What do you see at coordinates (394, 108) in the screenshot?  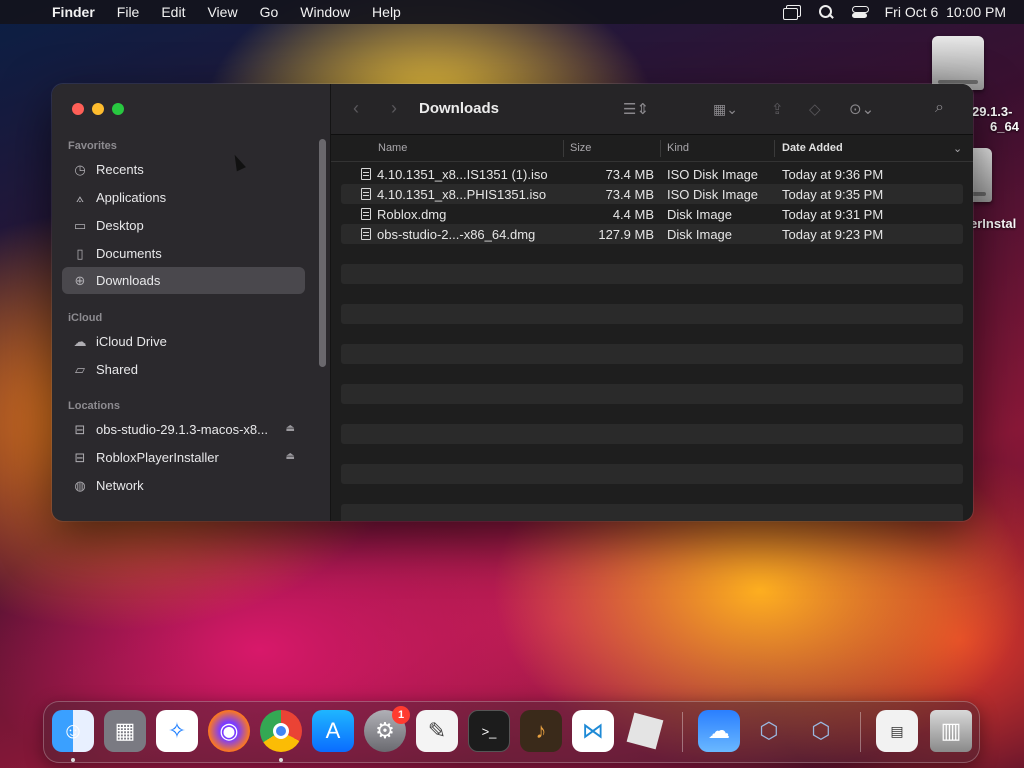 I see `forward-chevron-icon: ›` at bounding box center [394, 108].